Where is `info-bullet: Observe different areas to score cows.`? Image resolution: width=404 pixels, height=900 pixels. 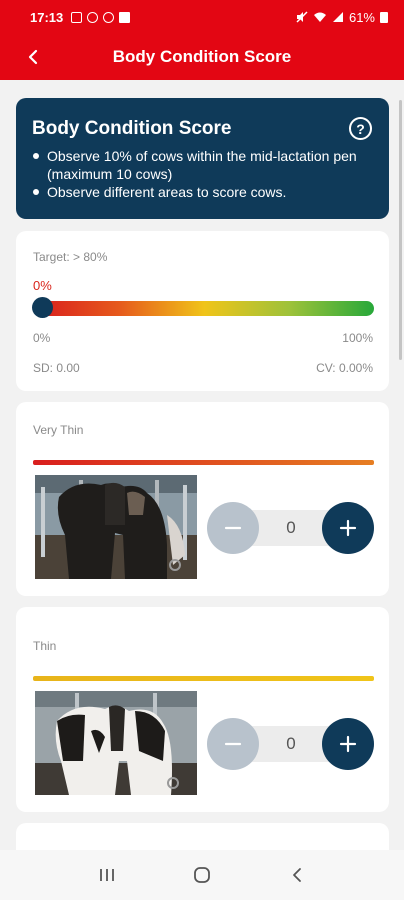
info-bullet: Observe different areas to score cows. is located at coordinates (202, 192).